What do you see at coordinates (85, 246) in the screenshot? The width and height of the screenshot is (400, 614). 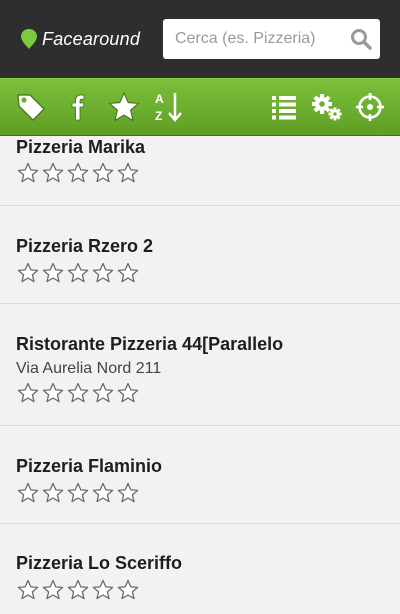 I see `place-name: Pizzeria Rzero 2` at bounding box center [85, 246].